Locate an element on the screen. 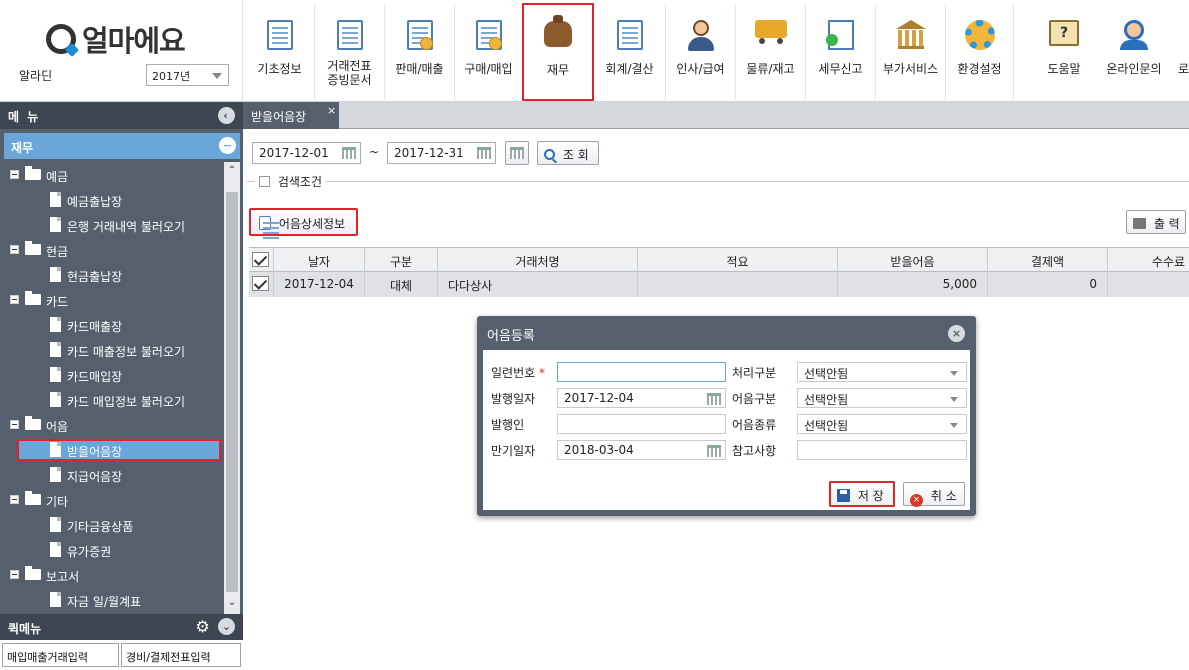  col-type: 구분 is located at coordinates (401, 260).